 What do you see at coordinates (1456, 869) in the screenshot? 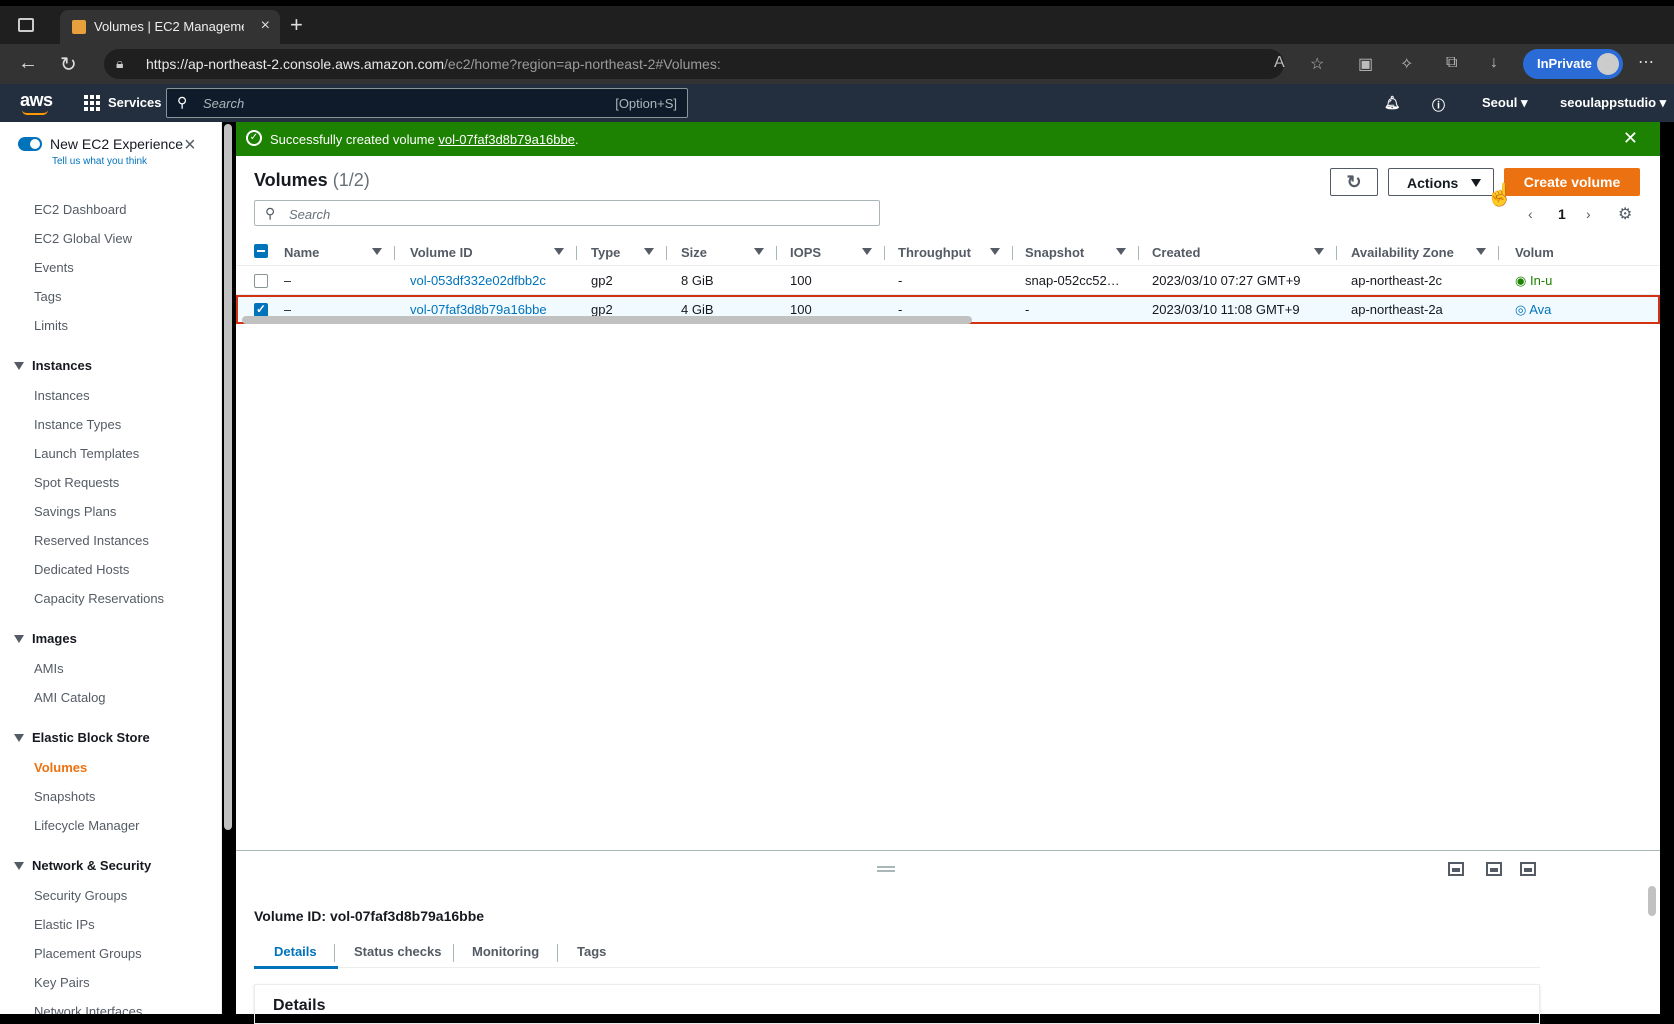
I see `split-bottom-icon` at bounding box center [1456, 869].